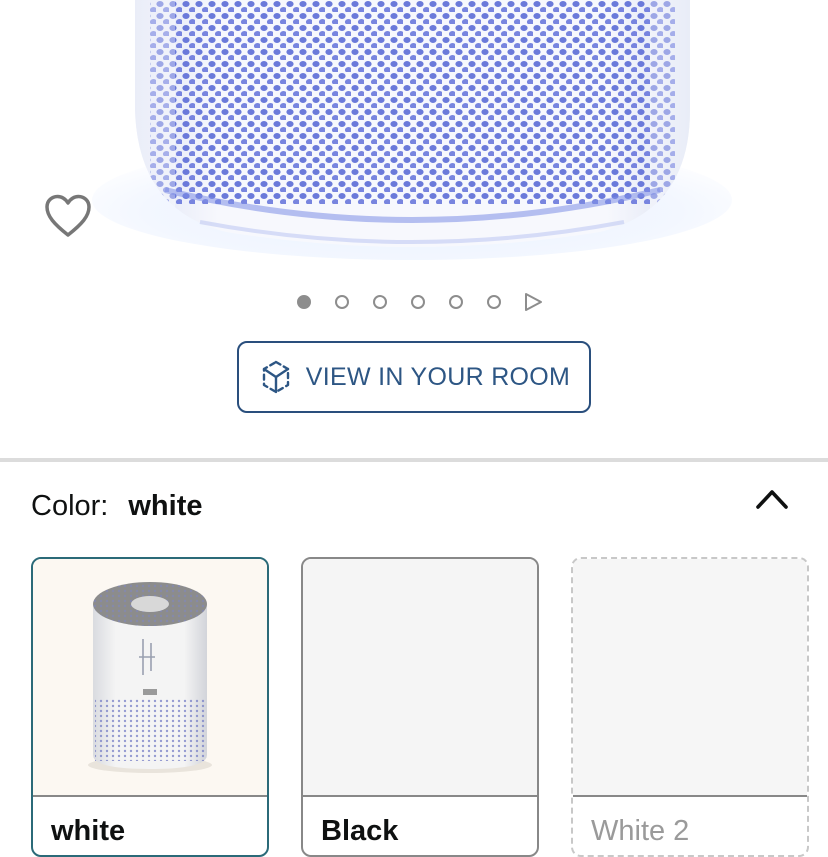 This screenshot has width=828, height=857. What do you see at coordinates (70, 505) in the screenshot?
I see `color-label: Color:` at bounding box center [70, 505].